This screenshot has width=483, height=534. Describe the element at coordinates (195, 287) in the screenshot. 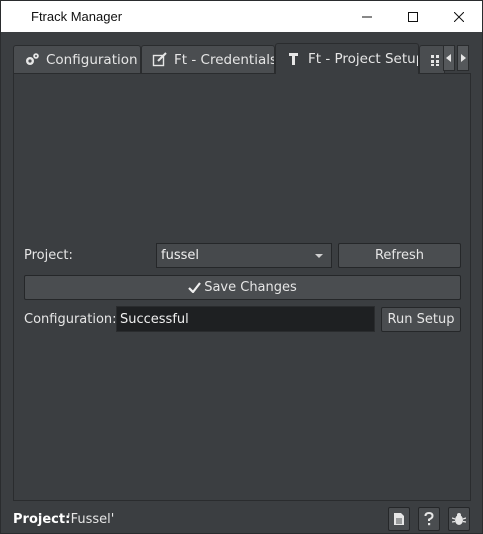

I see `checkmark-icon` at that location.